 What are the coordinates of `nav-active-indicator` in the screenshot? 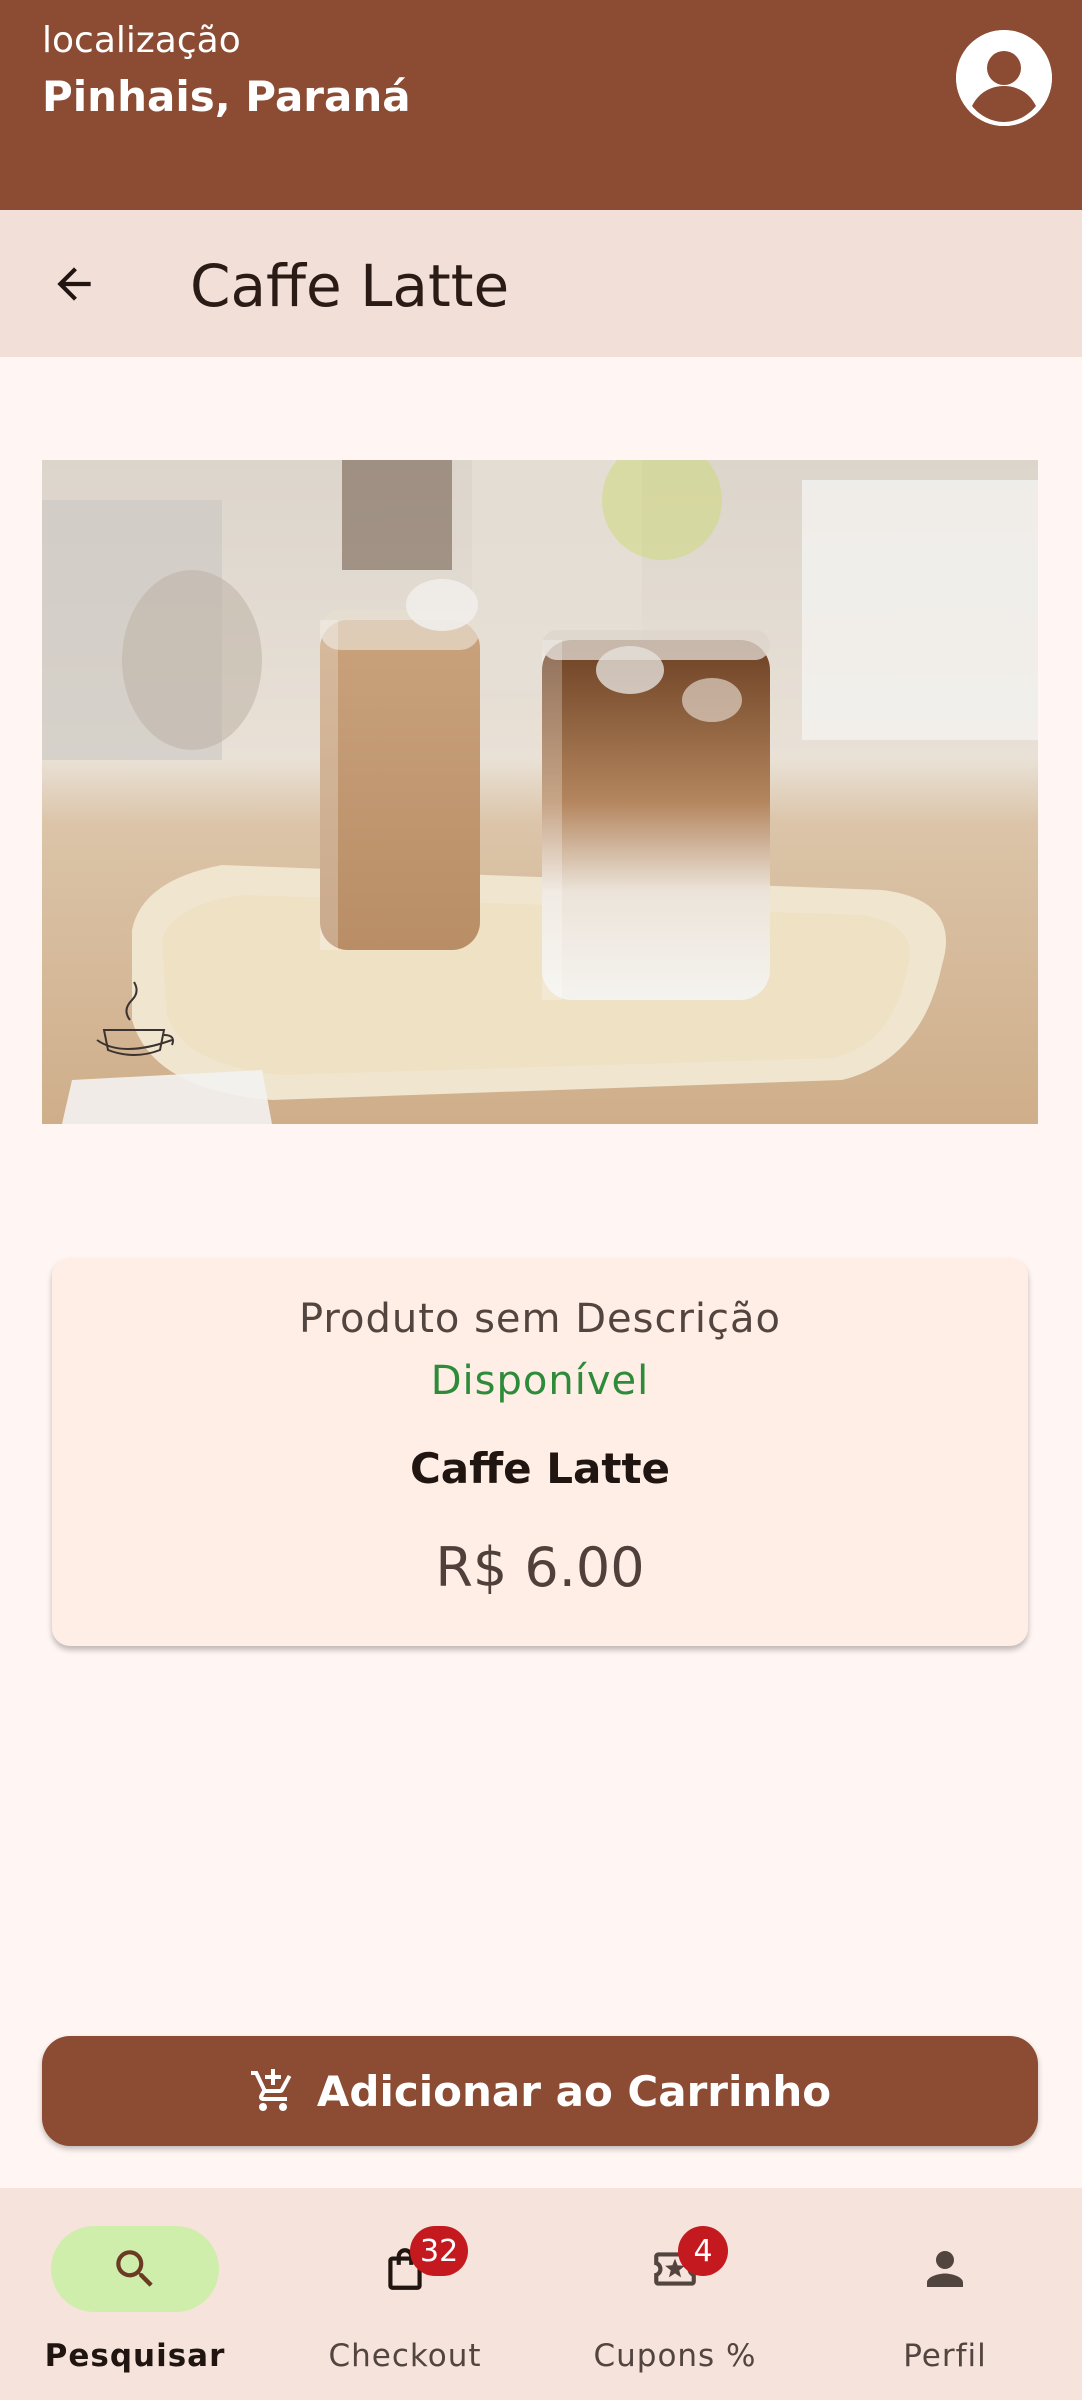 It's located at (135, 2269).